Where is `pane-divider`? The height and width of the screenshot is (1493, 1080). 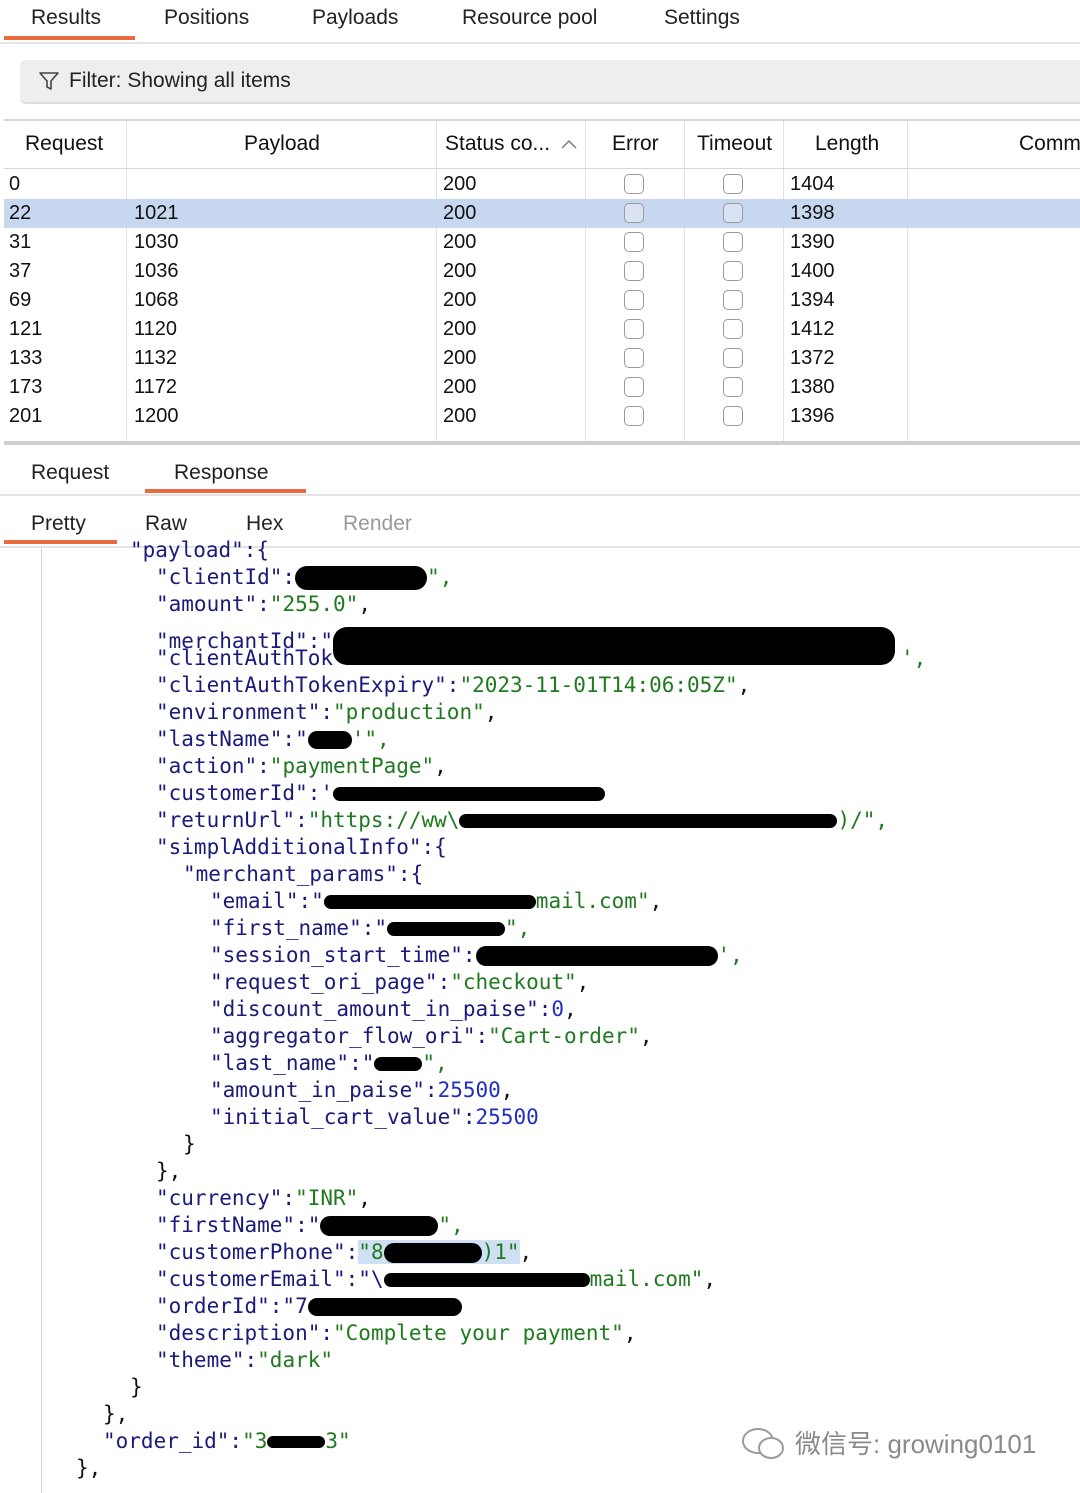
pane-divider is located at coordinates (542, 443).